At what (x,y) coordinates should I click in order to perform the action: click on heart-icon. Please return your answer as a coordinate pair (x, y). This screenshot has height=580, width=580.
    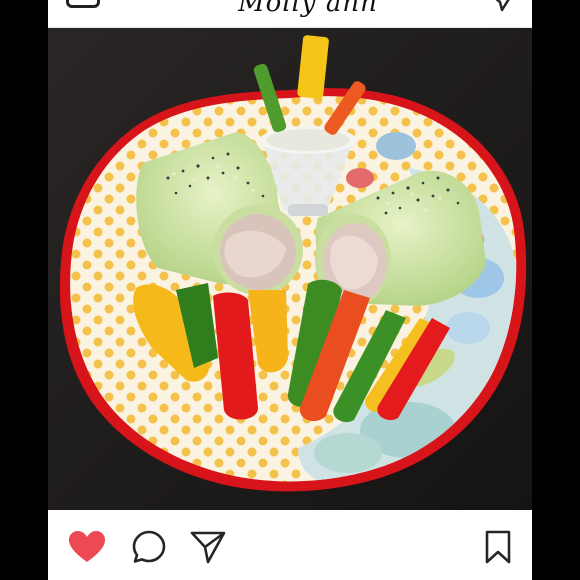
    Looking at the image, I should click on (87, 547).